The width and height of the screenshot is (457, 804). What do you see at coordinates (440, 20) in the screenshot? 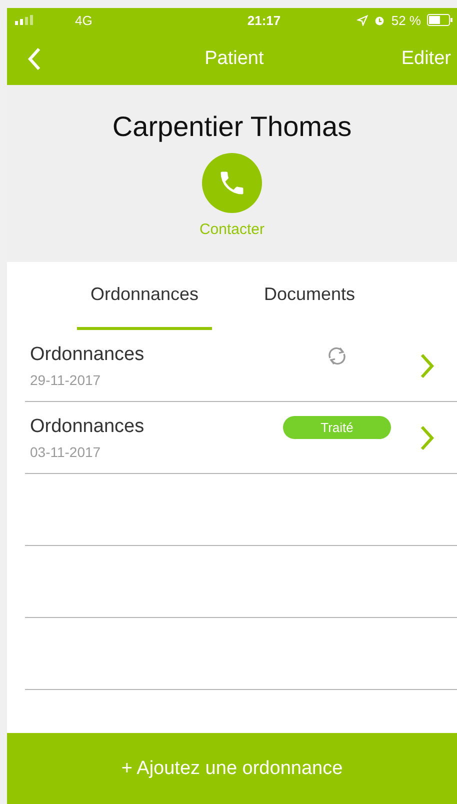
I see `battery-icon` at bounding box center [440, 20].